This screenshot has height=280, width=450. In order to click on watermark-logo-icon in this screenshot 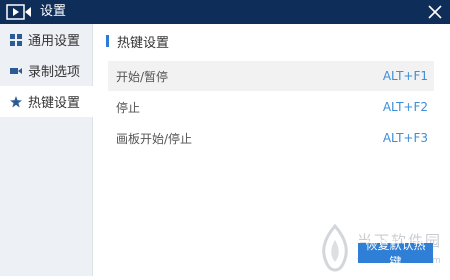, I will do `click(335, 247)`.